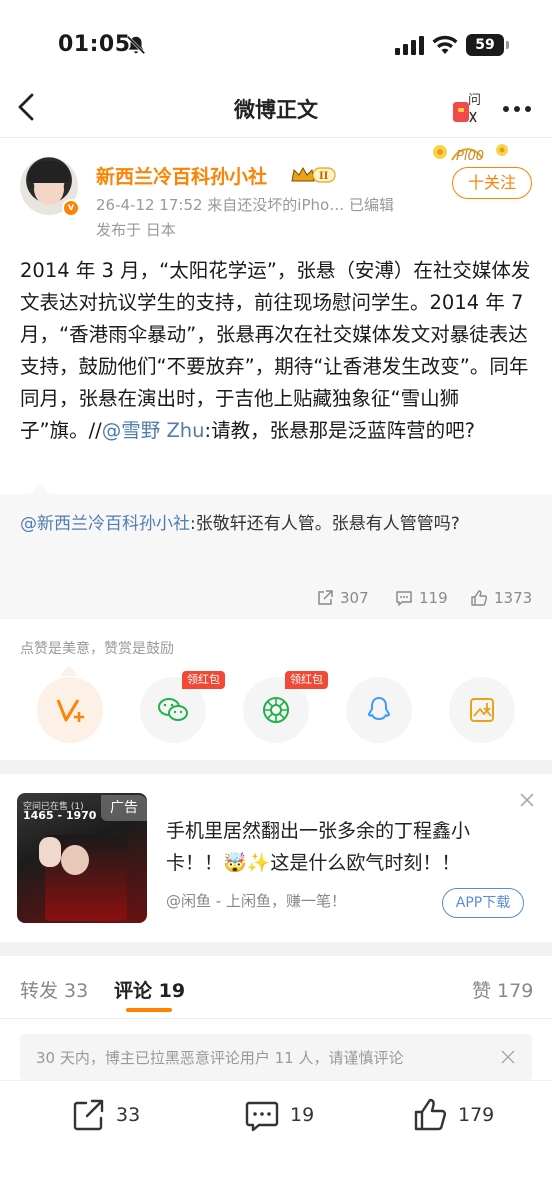 The width and height of the screenshot is (552, 1200). I want to click on verified-badge: v, so click(71, 208).